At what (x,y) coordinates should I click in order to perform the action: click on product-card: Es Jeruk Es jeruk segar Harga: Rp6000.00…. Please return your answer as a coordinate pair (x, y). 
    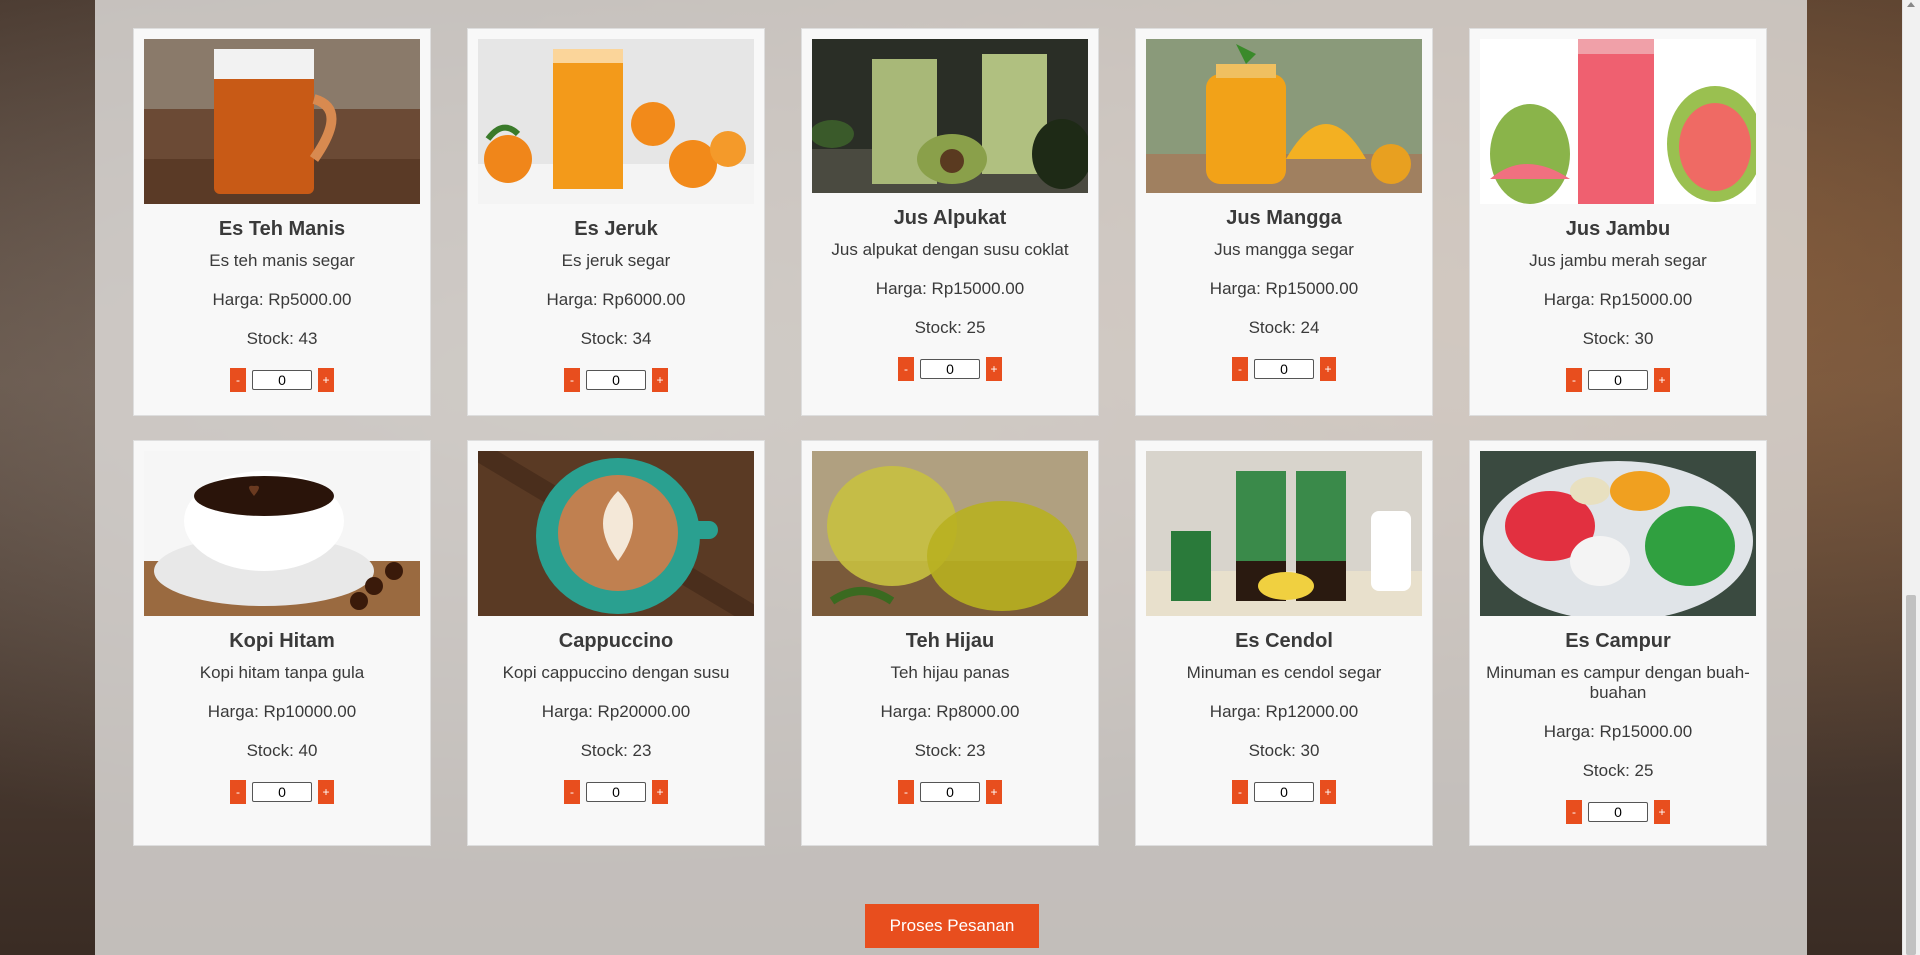
    Looking at the image, I should click on (616, 222).